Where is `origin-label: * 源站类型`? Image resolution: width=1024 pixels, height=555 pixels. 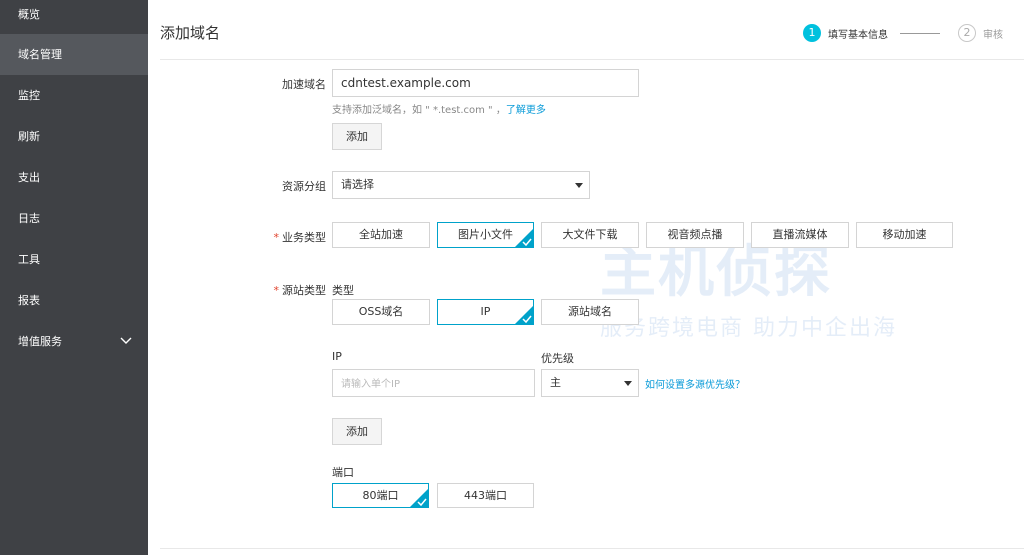 origin-label: * 源站类型 is located at coordinates (300, 290).